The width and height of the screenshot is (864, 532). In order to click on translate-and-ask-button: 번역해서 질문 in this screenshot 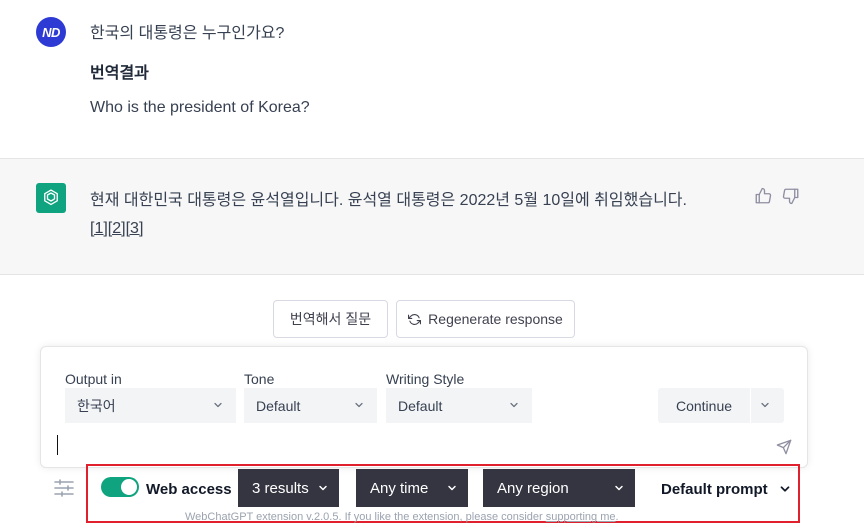, I will do `click(330, 319)`.